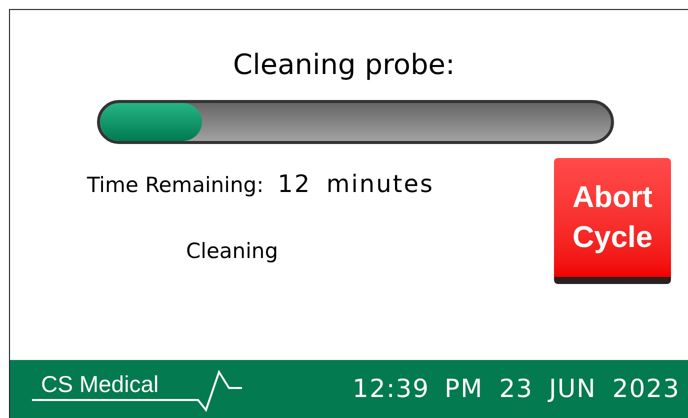  Describe the element at coordinates (418, 389) in the screenshot. I see `clock-text: 12:39 PM` at that location.